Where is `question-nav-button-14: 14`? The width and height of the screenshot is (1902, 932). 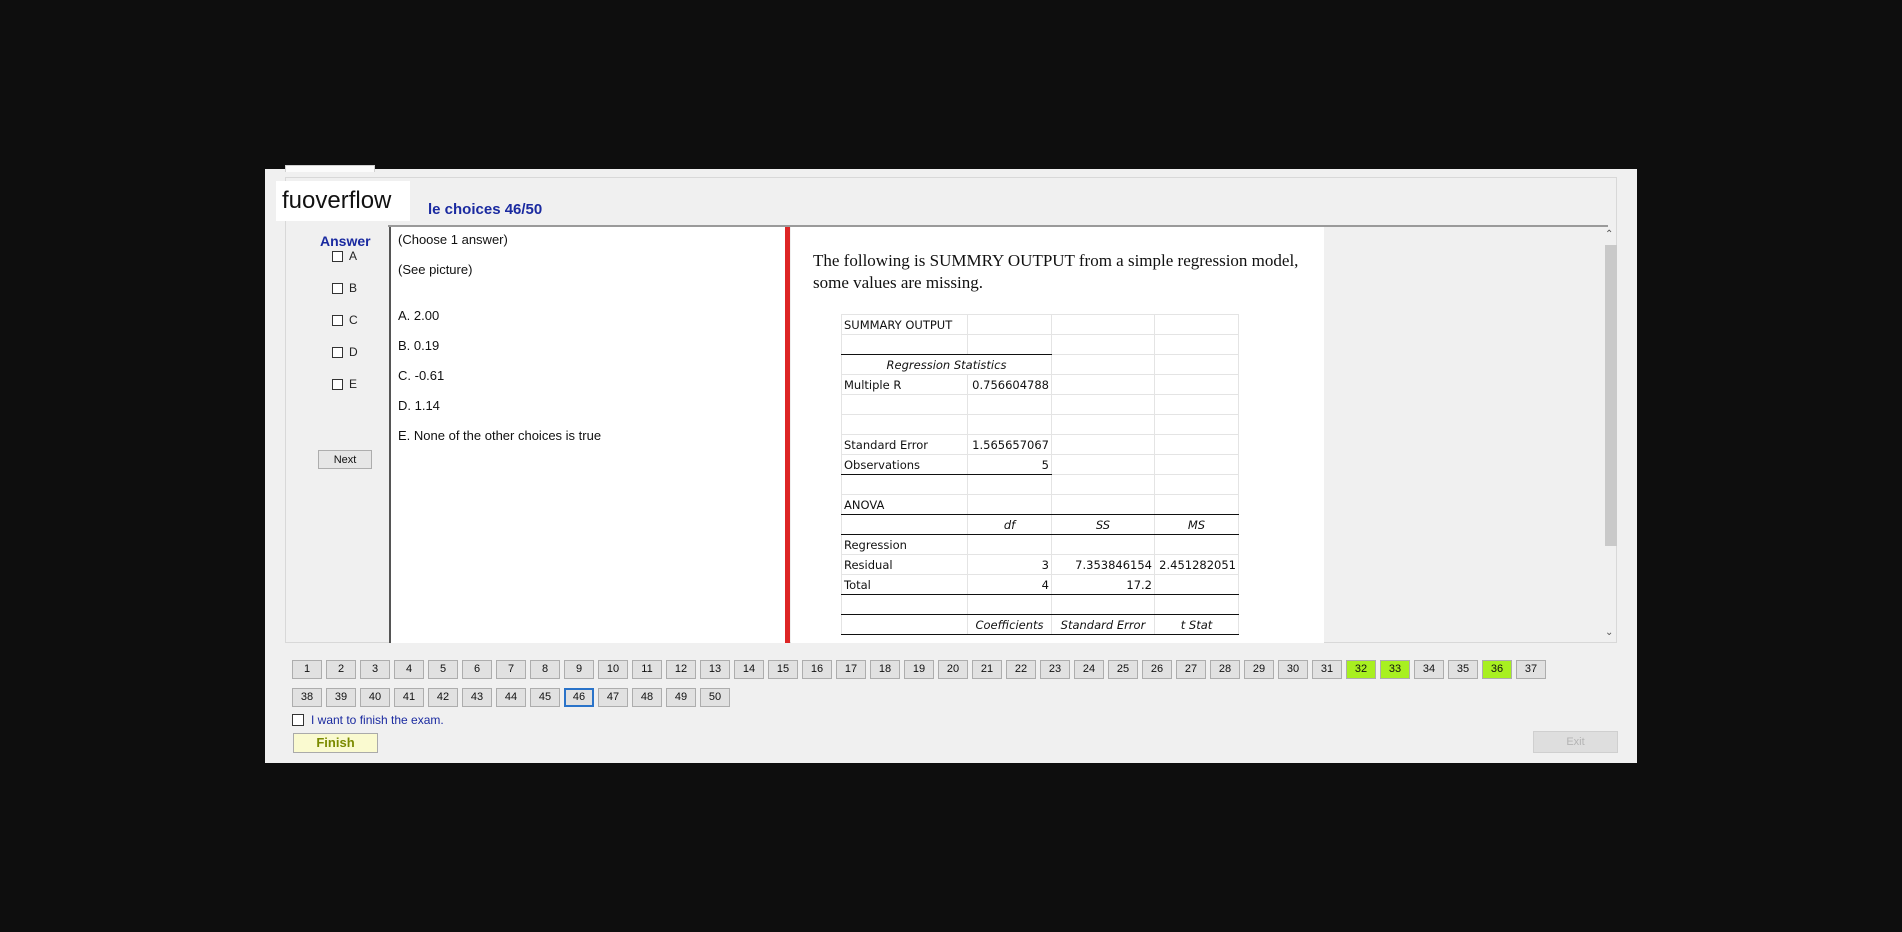 question-nav-button-14: 14 is located at coordinates (749, 669).